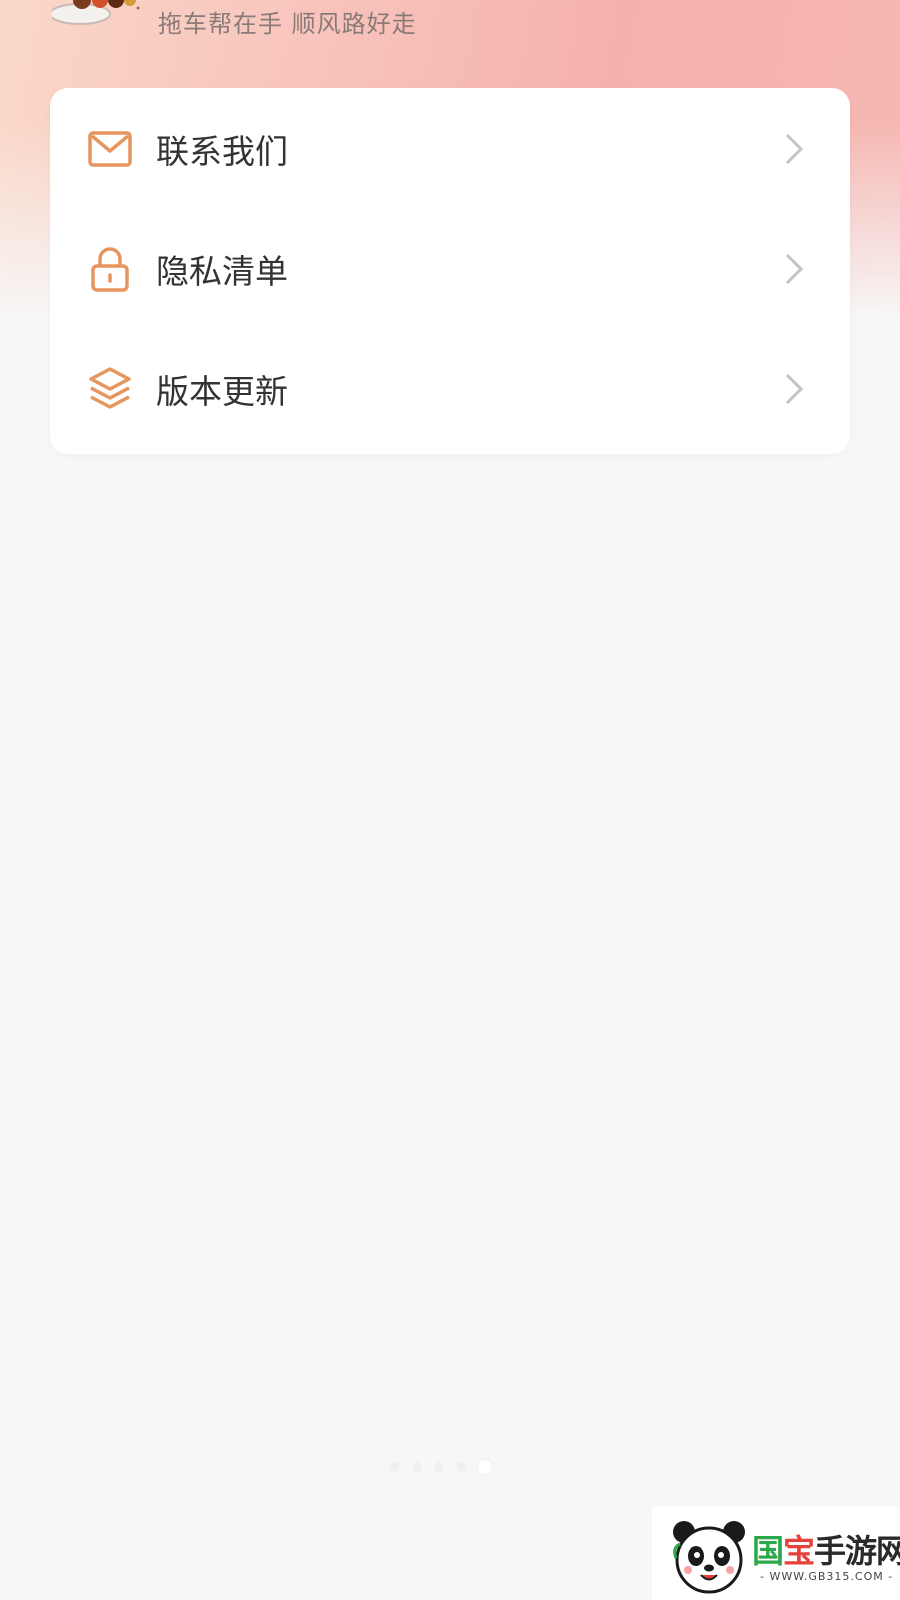  What do you see at coordinates (709, 1557) in the screenshot?
I see `panda-logo-icon` at bounding box center [709, 1557].